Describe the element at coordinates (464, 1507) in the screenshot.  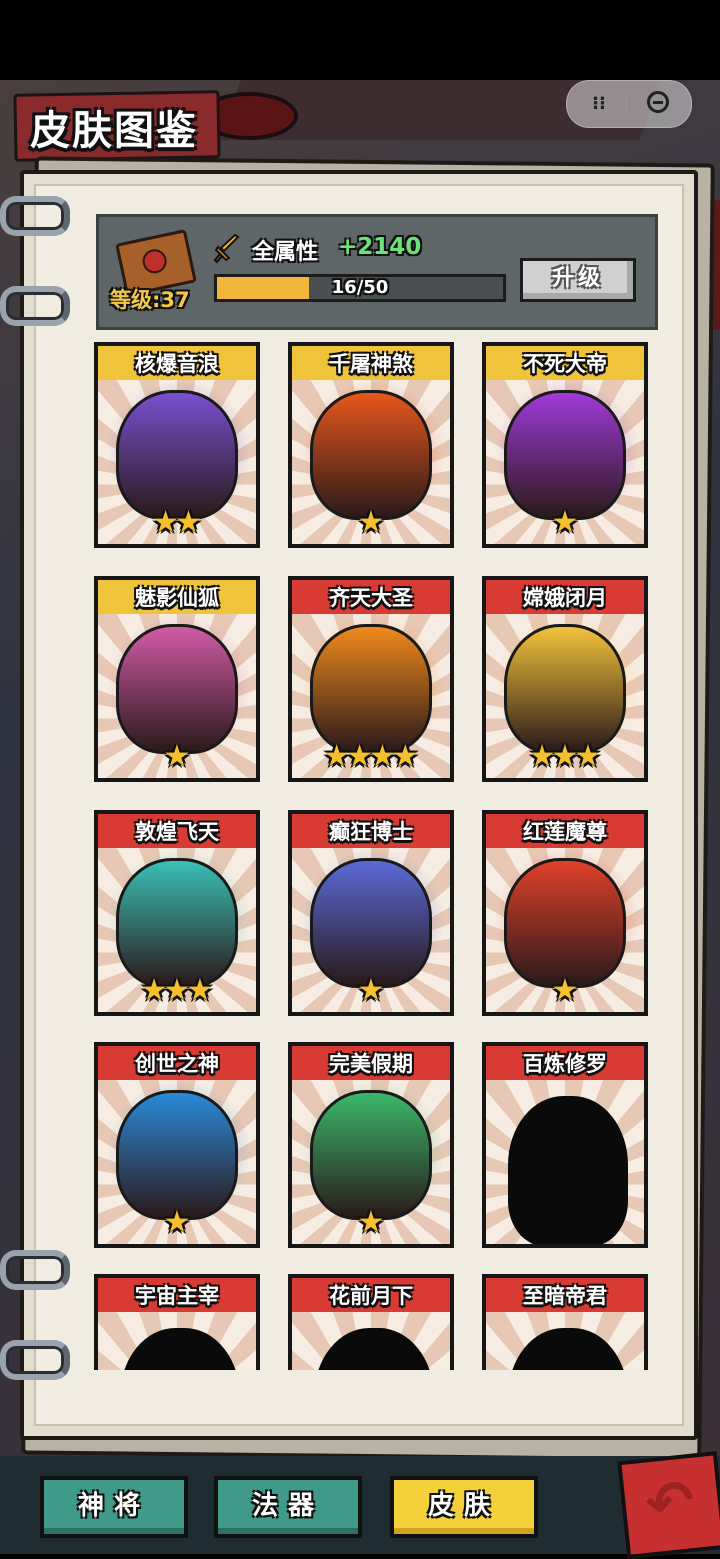
I see `tab-skins: 皮肤` at that location.